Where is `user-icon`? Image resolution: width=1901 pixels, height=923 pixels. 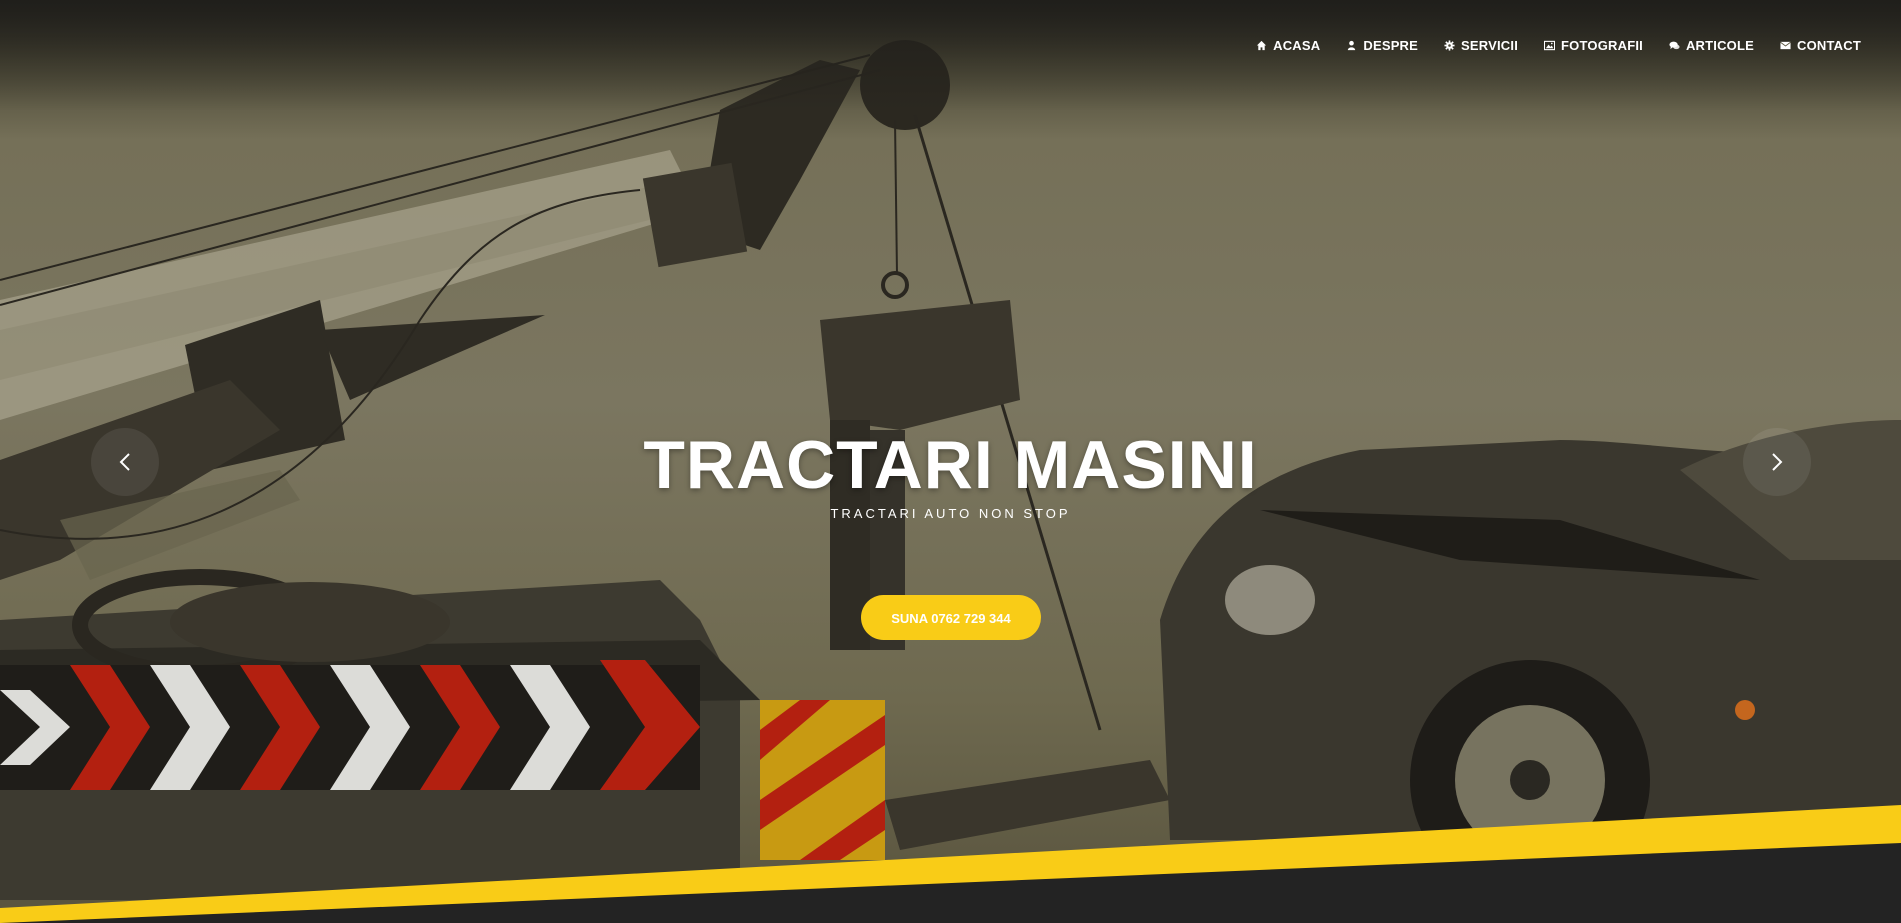
user-icon is located at coordinates (1352, 45).